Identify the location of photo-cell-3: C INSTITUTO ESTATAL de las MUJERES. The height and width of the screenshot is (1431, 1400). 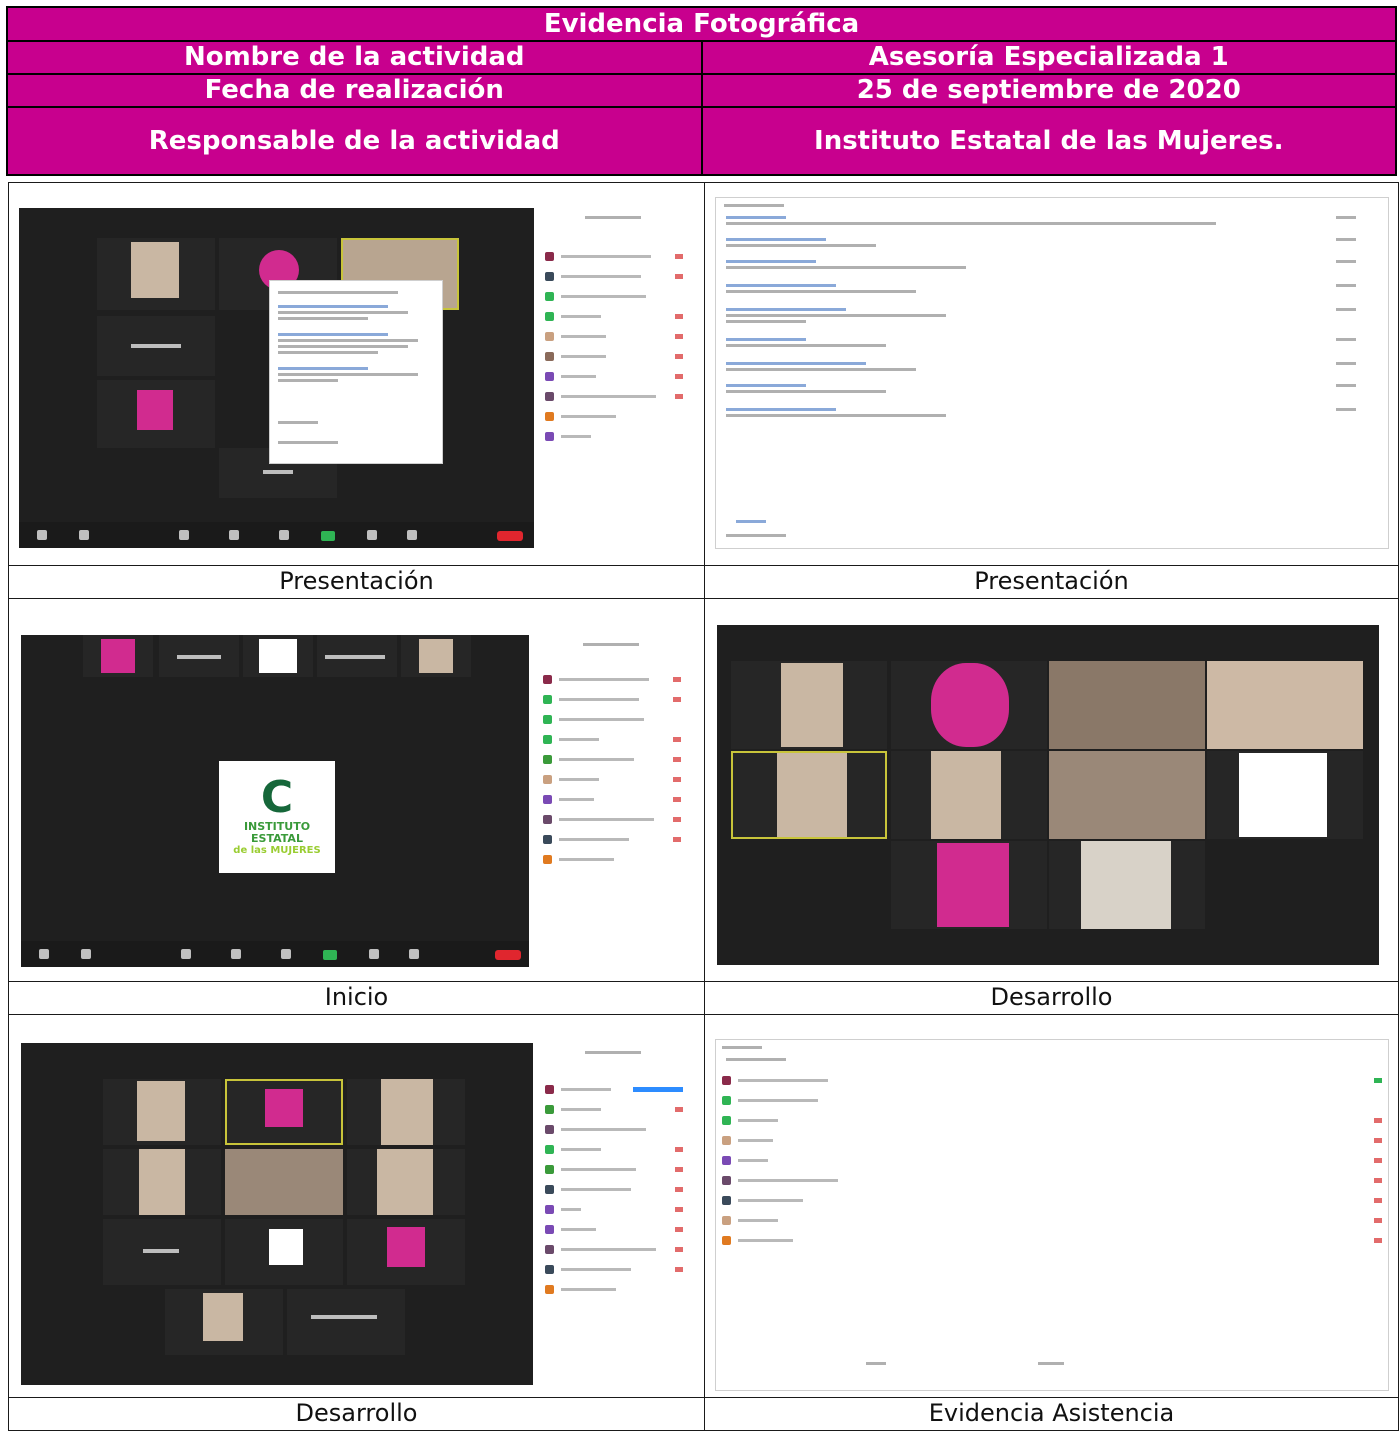
(356, 790).